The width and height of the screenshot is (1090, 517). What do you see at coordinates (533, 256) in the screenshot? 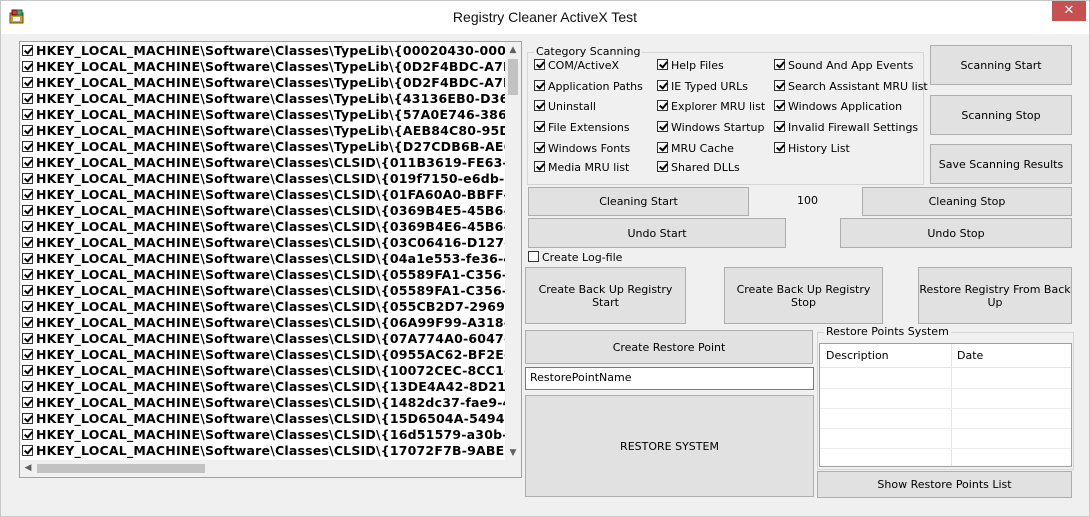
I see `create-log-checkbox-box` at bounding box center [533, 256].